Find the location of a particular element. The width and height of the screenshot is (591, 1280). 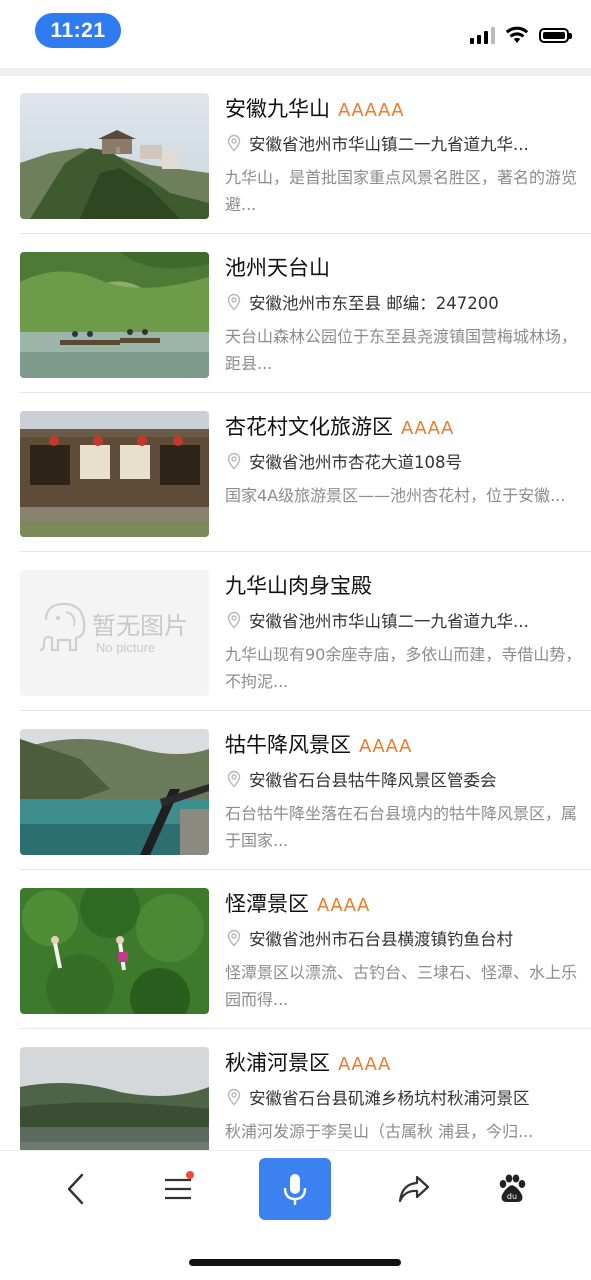

item-title: 牯牛降风景区 is located at coordinates (288, 744).